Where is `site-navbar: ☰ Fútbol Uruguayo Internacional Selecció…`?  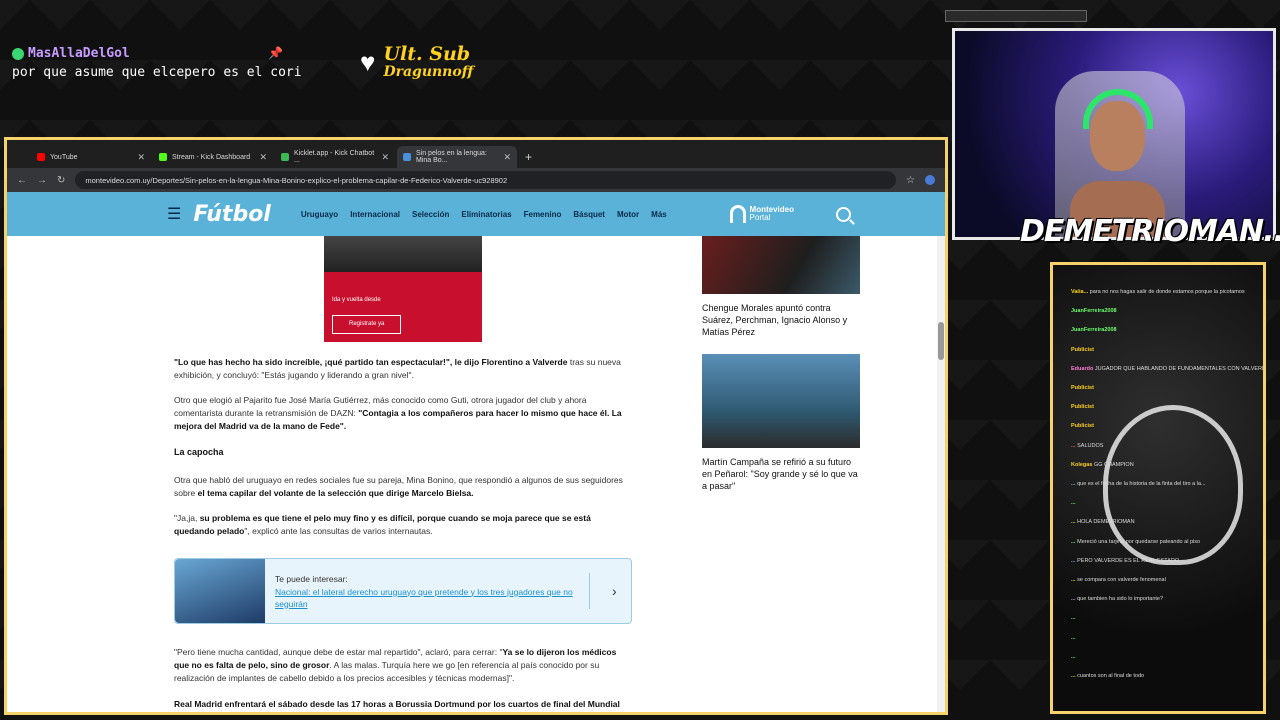
site-navbar: ☰ Fútbol Uruguayo Internacional Selecció… is located at coordinates (476, 214).